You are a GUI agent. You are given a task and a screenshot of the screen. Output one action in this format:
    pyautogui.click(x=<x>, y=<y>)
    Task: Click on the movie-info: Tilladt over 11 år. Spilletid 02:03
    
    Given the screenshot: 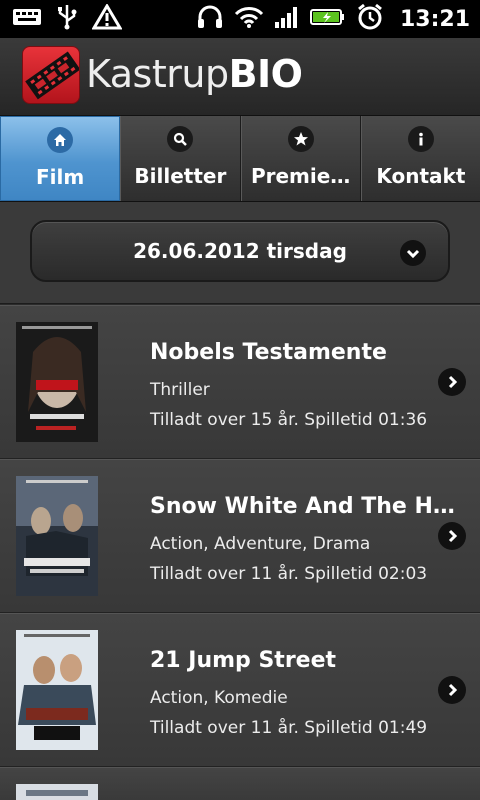 What is the action you would take?
    pyautogui.click(x=289, y=574)
    